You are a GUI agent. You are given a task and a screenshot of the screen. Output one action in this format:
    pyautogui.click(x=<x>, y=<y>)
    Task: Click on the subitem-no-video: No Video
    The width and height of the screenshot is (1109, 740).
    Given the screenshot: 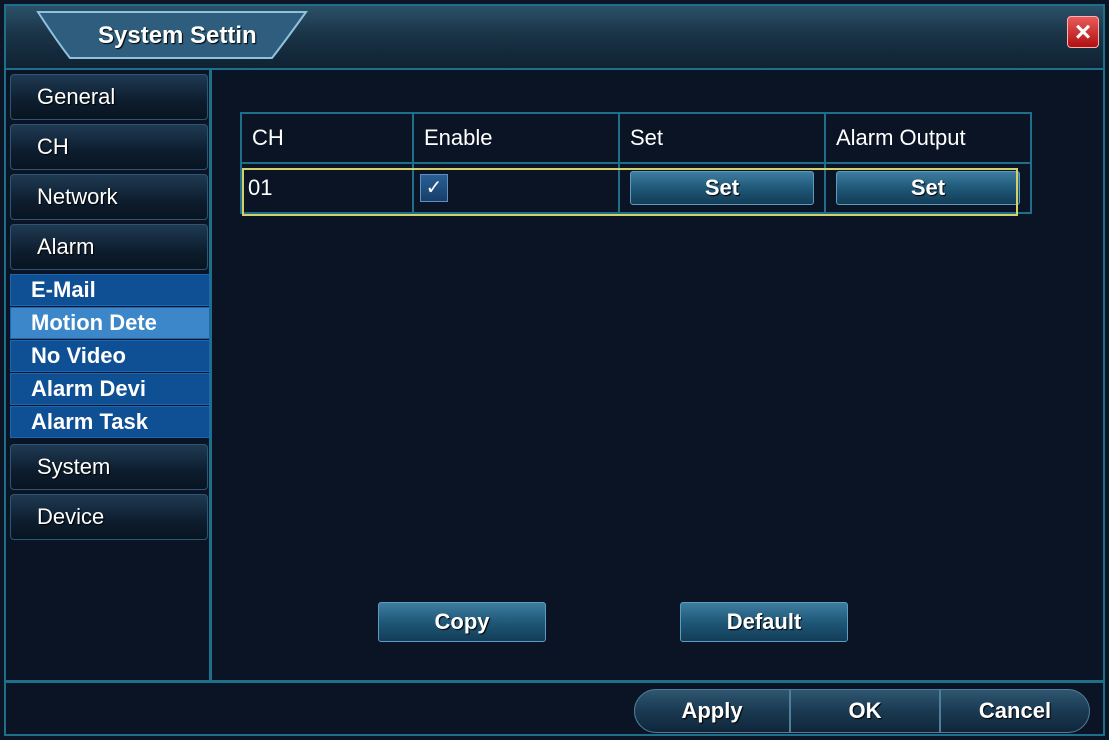 What is the action you would take?
    pyautogui.click(x=110, y=356)
    